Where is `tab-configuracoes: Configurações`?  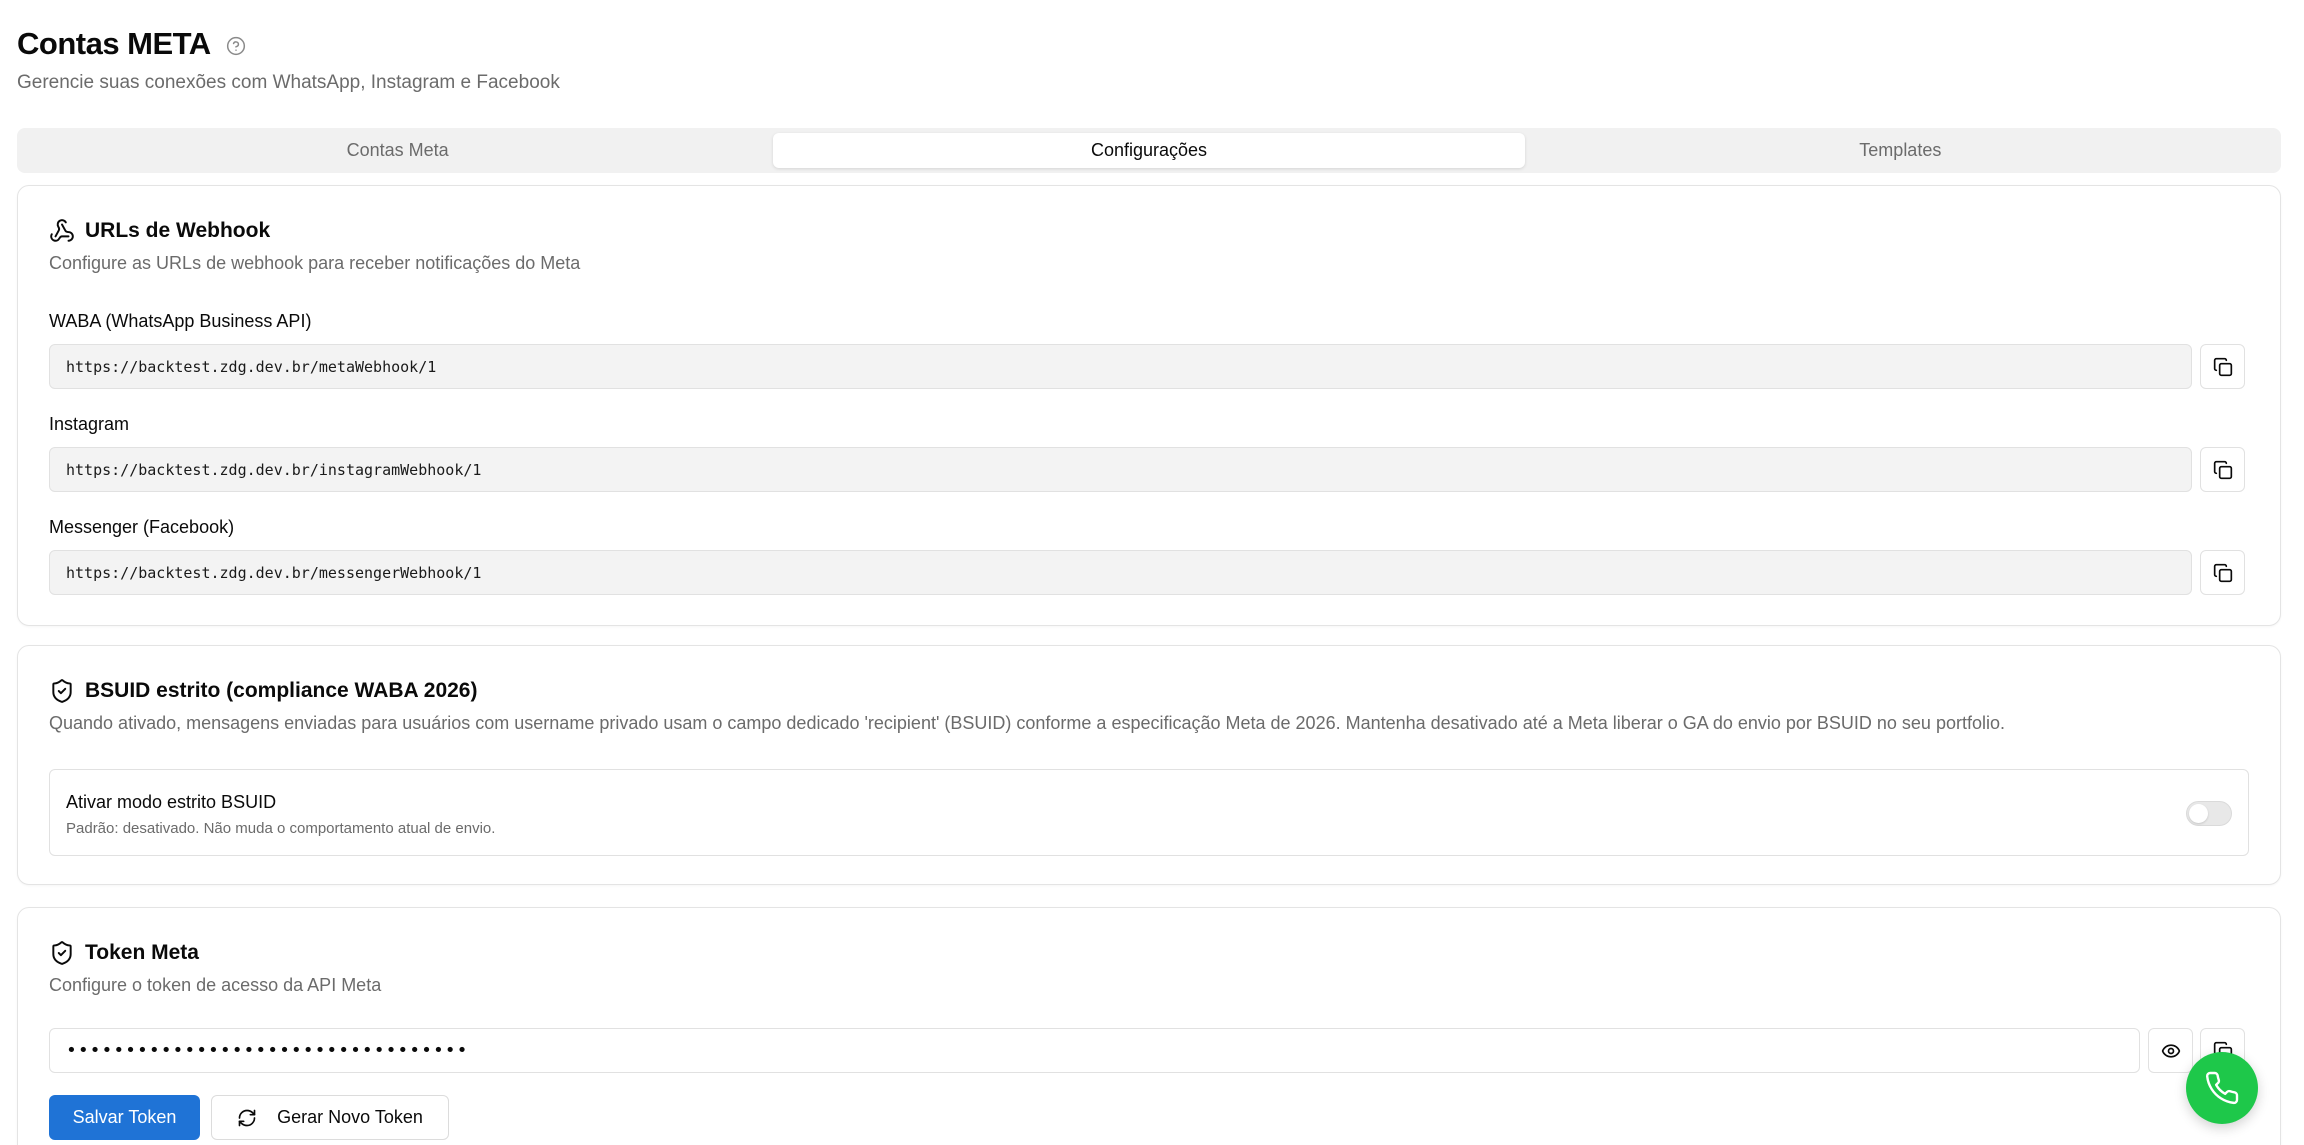 tab-configuracoes: Configurações is located at coordinates (1149, 150).